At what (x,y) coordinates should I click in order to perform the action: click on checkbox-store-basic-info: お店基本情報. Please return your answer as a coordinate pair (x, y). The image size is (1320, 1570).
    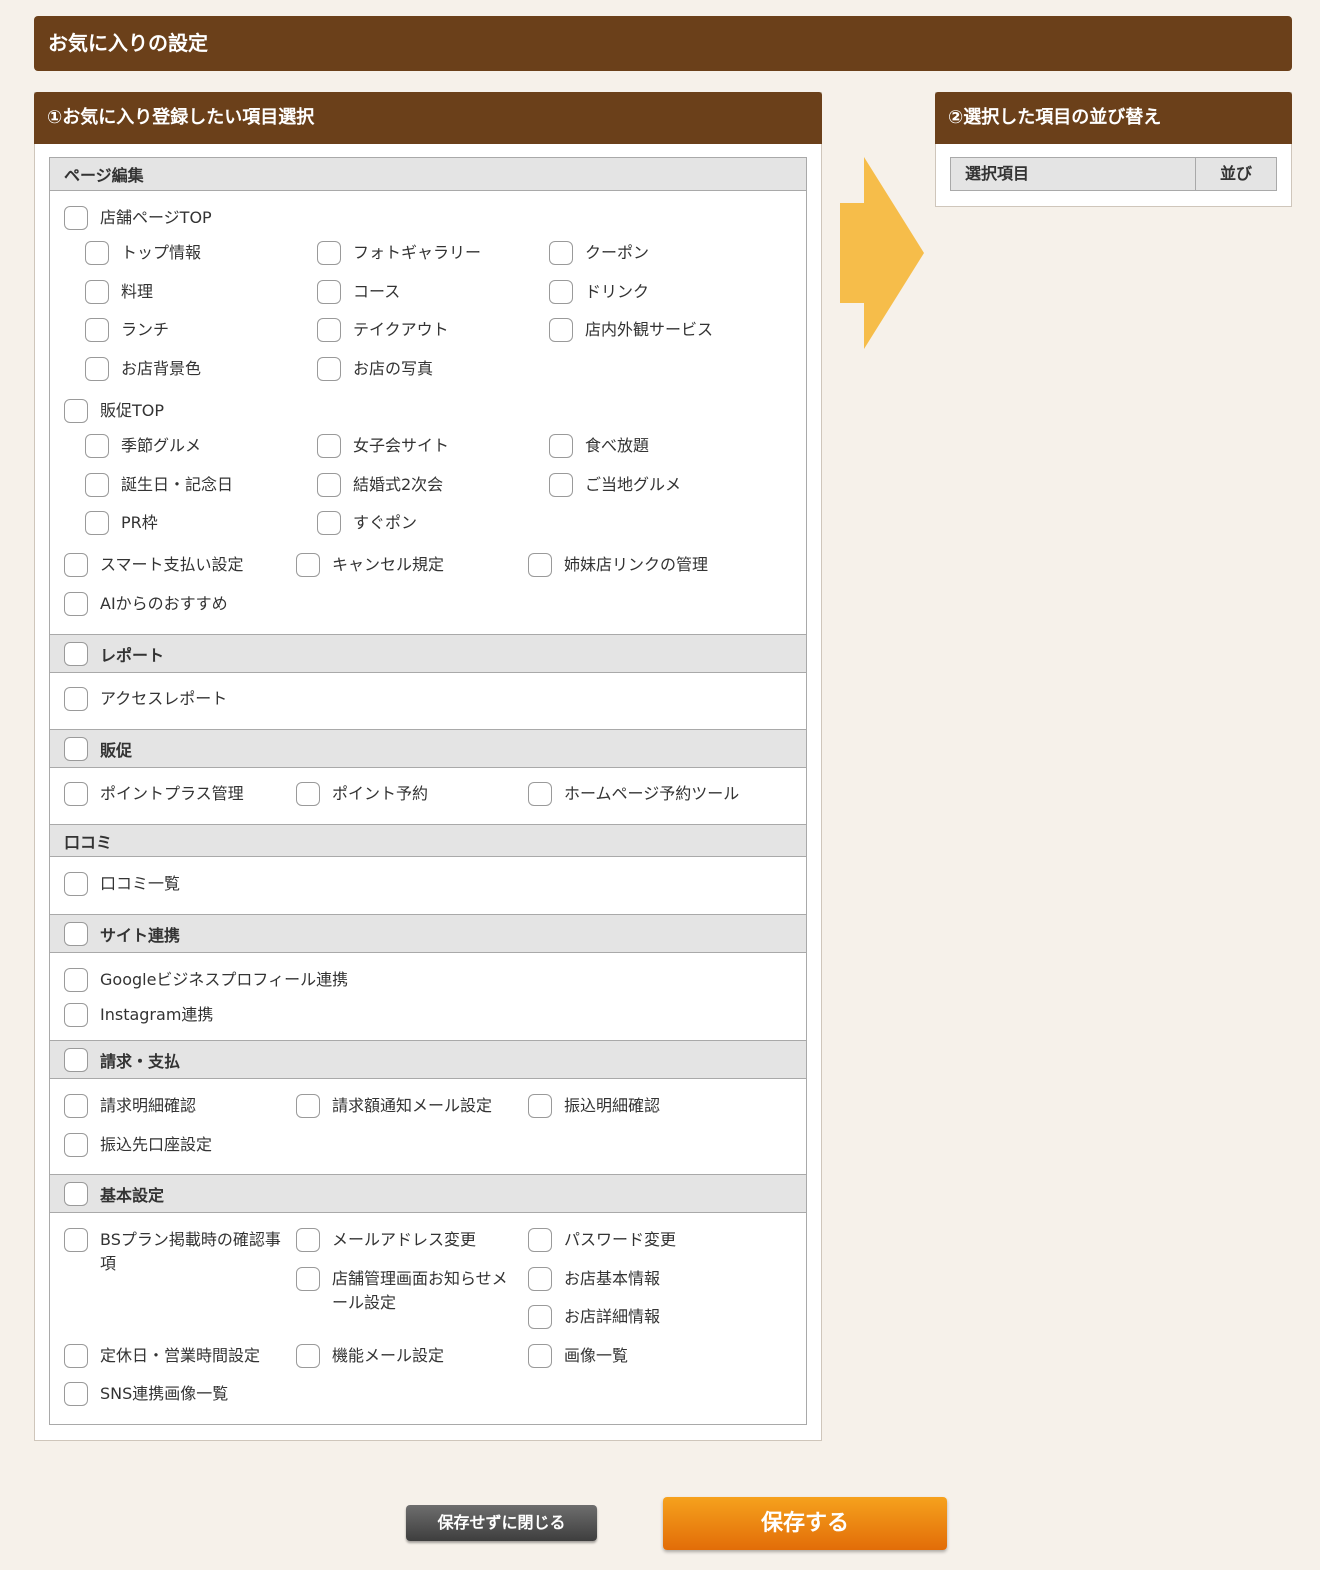
    Looking at the image, I should click on (594, 1279).